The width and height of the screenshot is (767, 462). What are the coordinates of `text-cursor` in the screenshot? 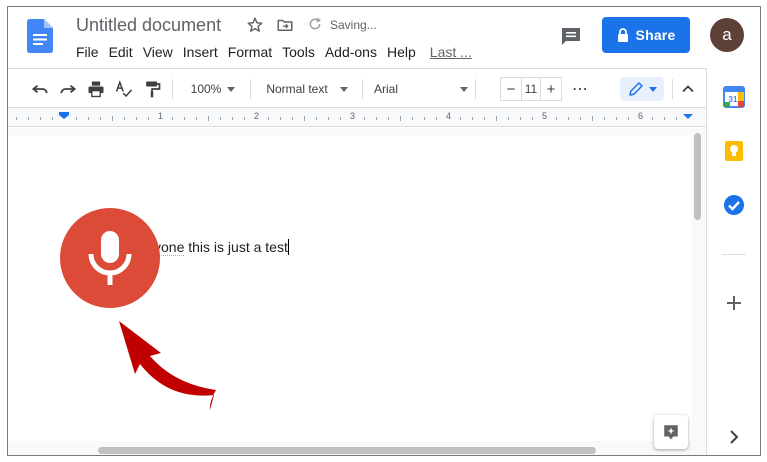 It's located at (288, 247).